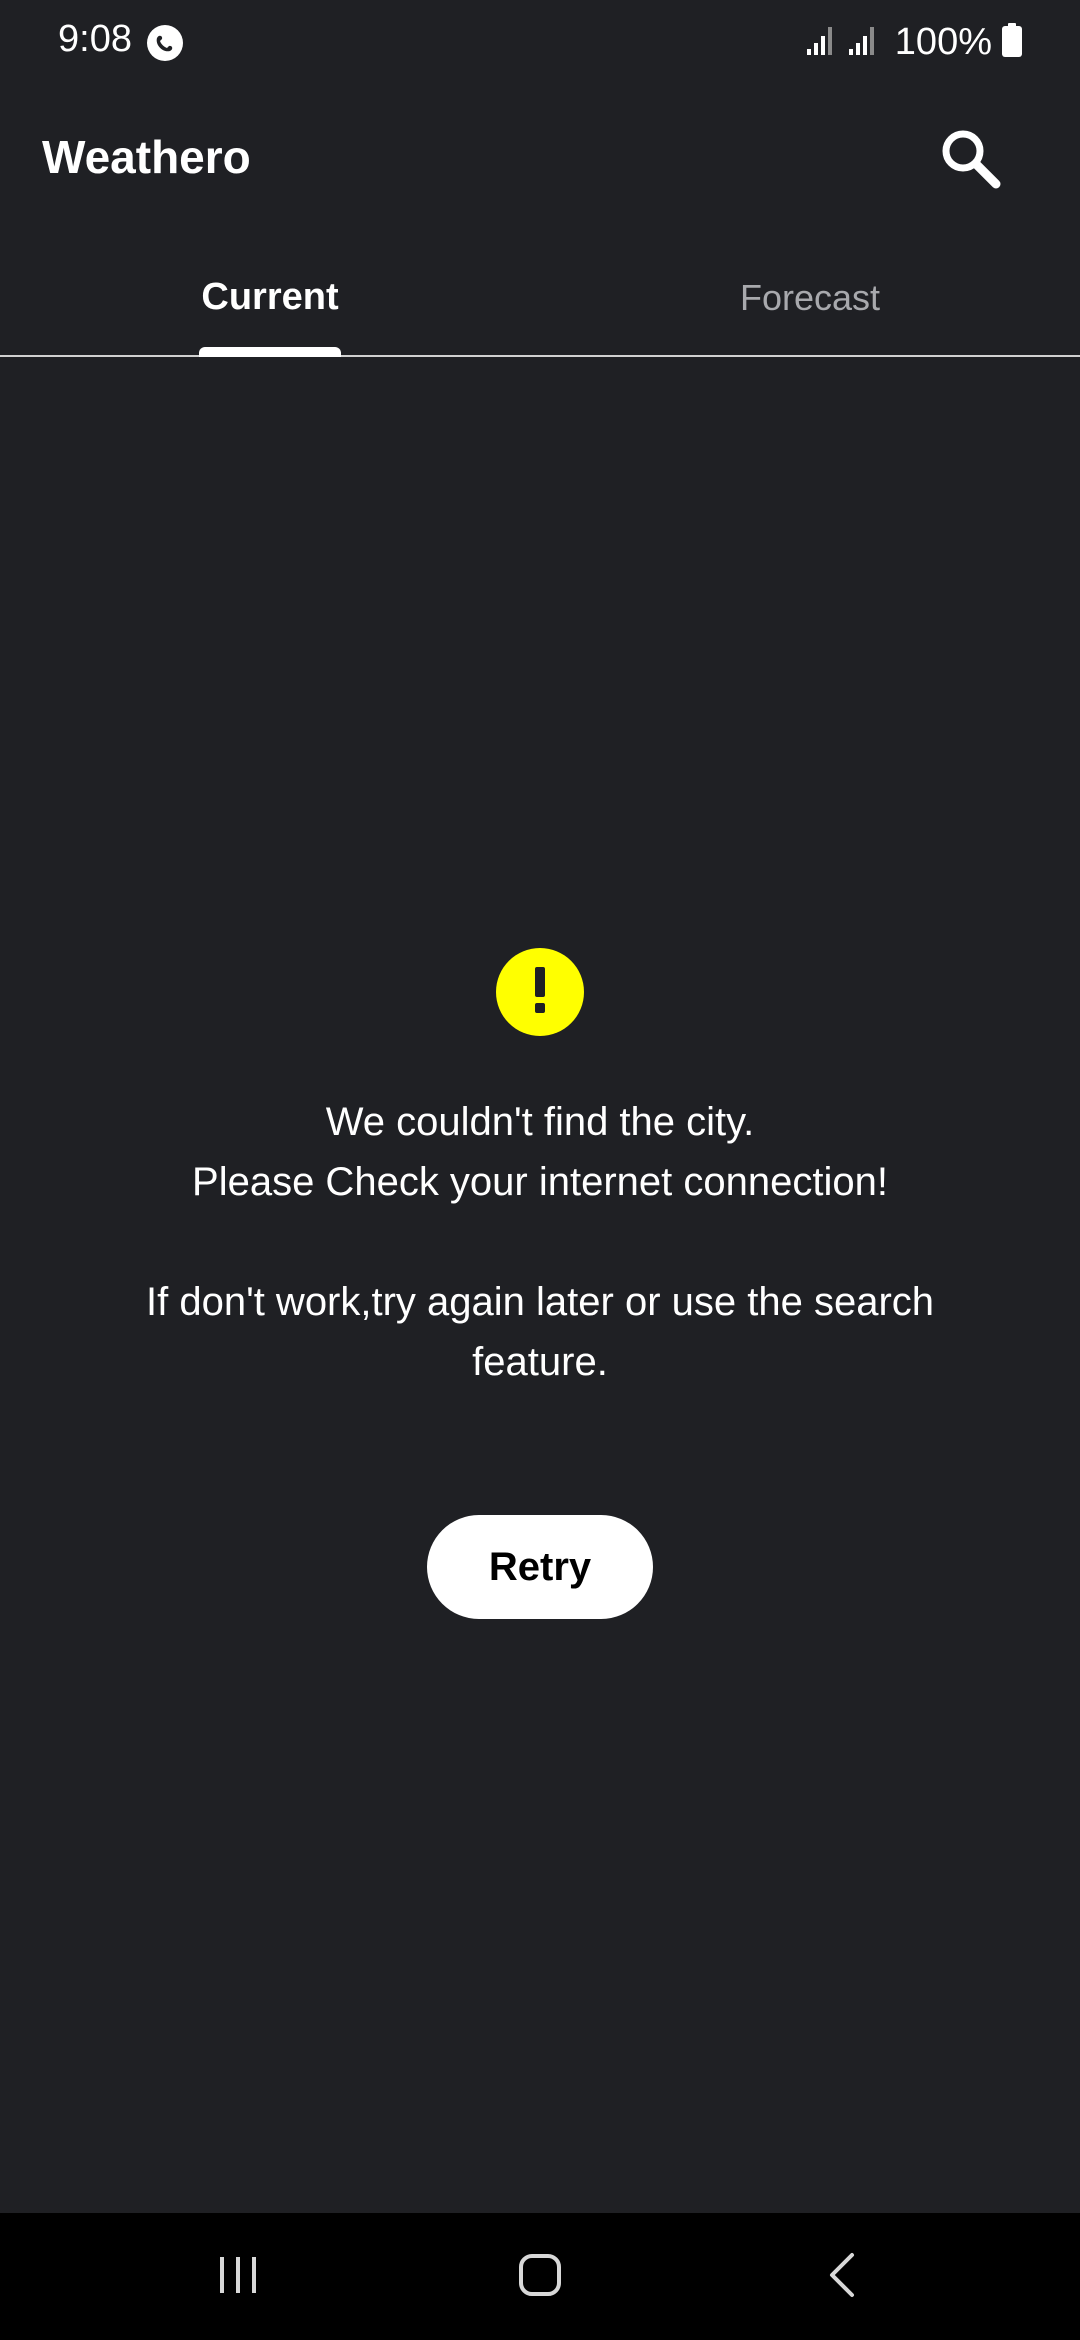 The image size is (1080, 2340). Describe the element at coordinates (540, 42) in the screenshot. I see `status-bar: 9:08 100%` at that location.